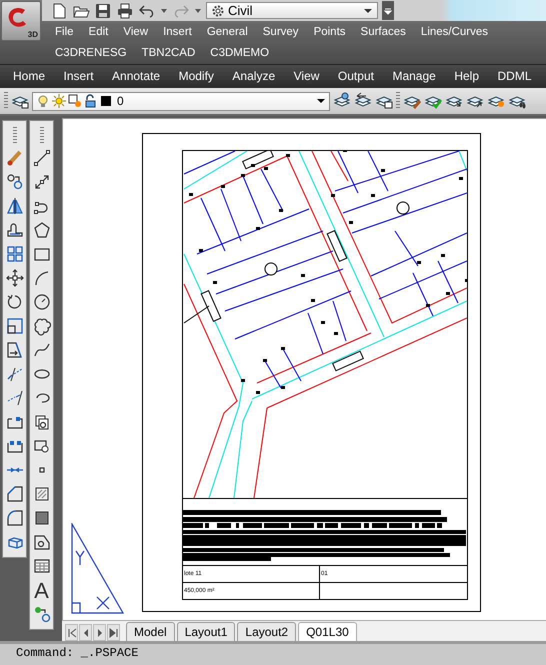 The width and height of the screenshot is (546, 665). Describe the element at coordinates (329, 32) in the screenshot. I see `menu-item: Points` at that location.